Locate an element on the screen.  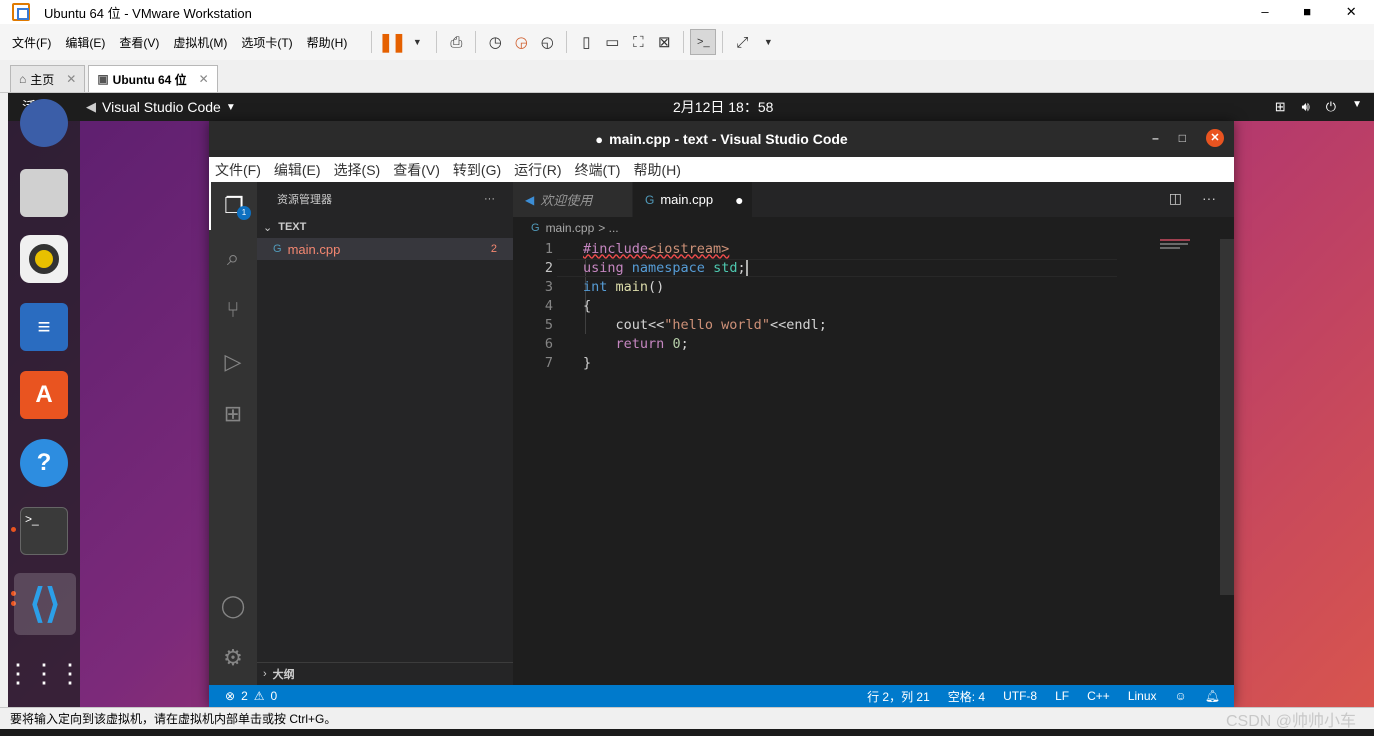
show-applications-icon: ⋮⋮⋮ is located at coordinates (45, 673).